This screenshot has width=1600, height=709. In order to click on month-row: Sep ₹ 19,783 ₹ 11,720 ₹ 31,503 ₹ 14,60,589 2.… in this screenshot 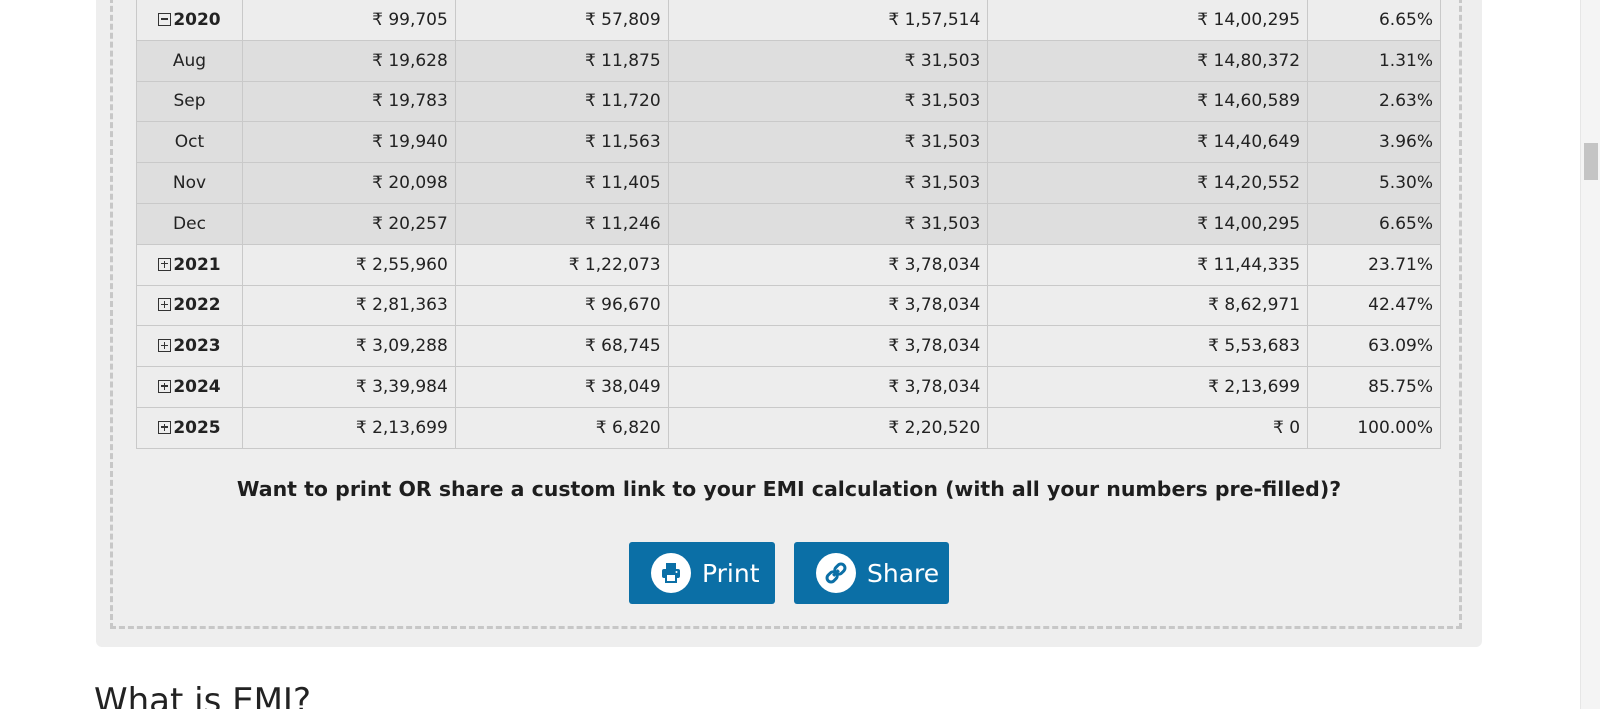, I will do `click(788, 101)`.